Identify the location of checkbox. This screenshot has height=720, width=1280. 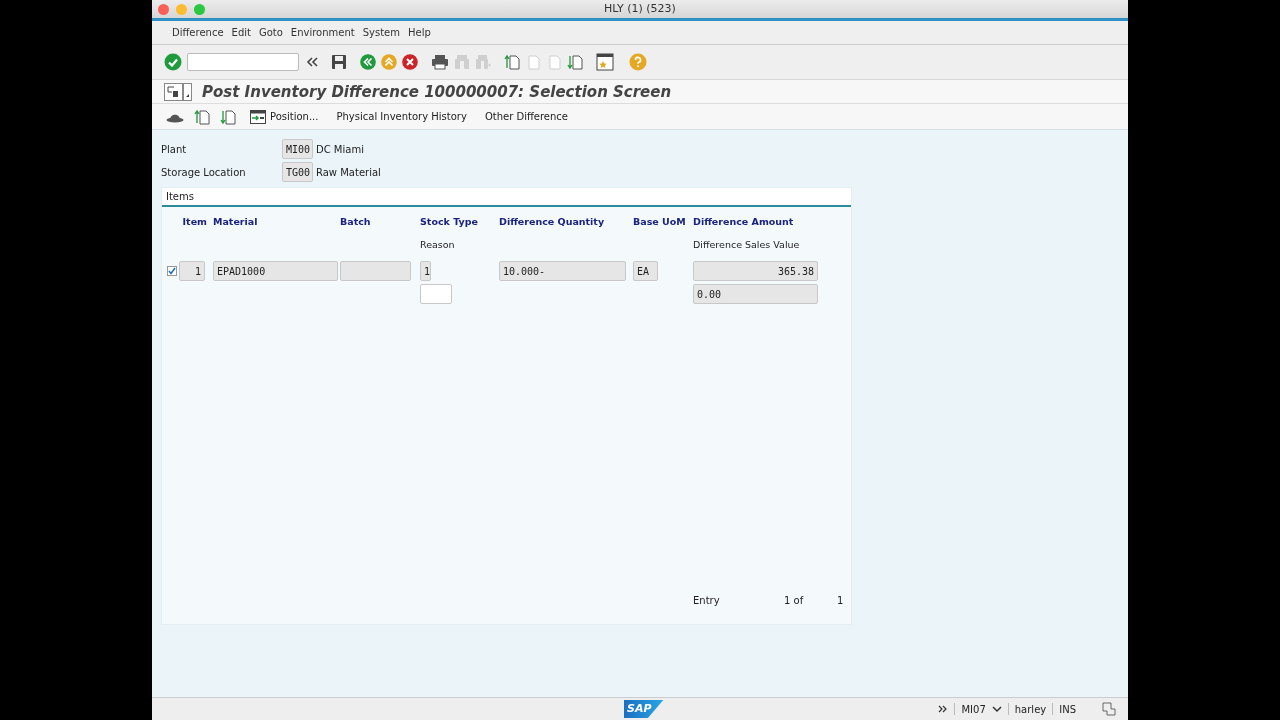
(172, 271).